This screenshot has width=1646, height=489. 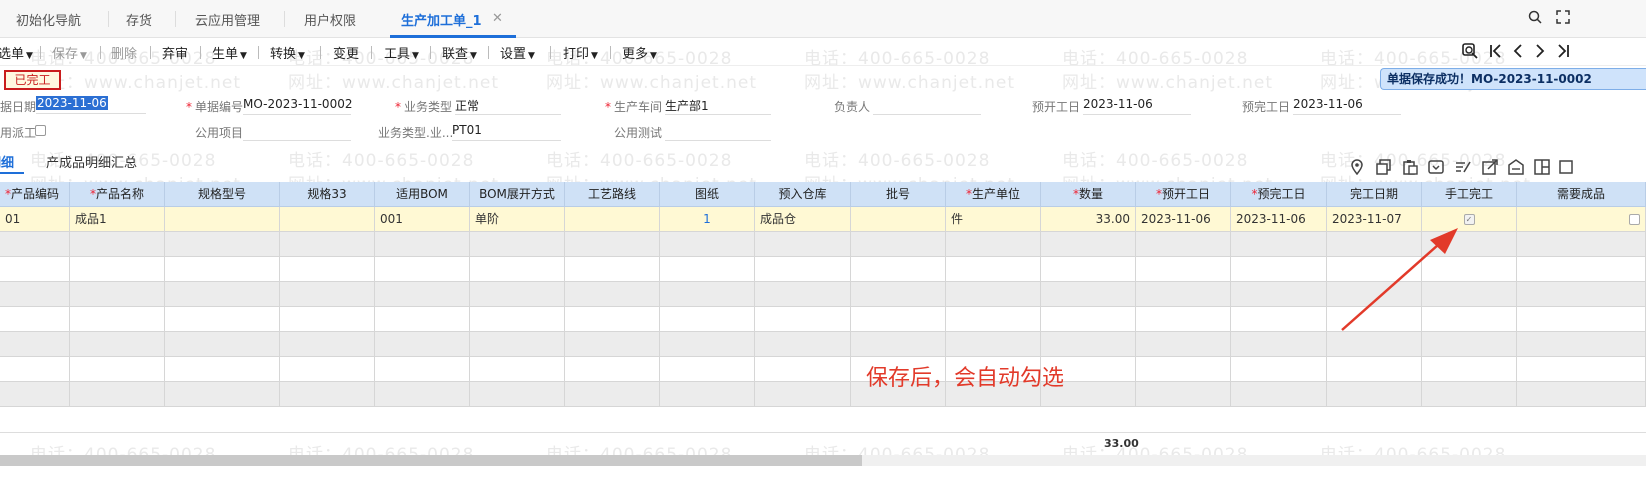 What do you see at coordinates (1399, 279) in the screenshot?
I see `annotation-arrow` at bounding box center [1399, 279].